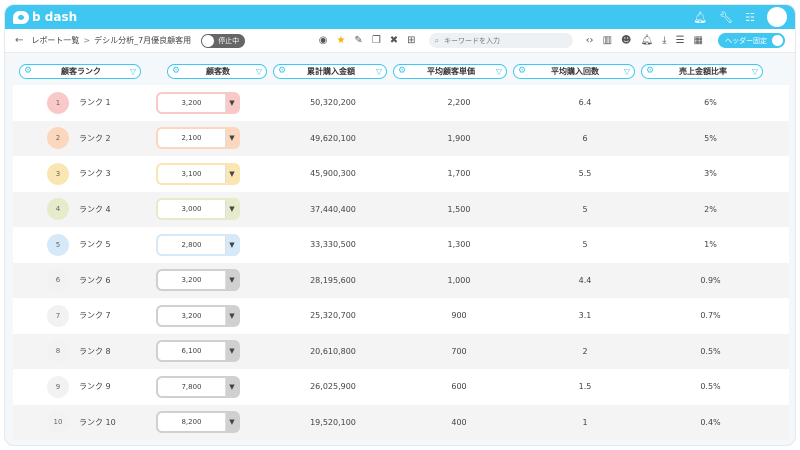 This screenshot has width=800, height=450. I want to click on sales-ratio-cell: 0.9%, so click(710, 280).